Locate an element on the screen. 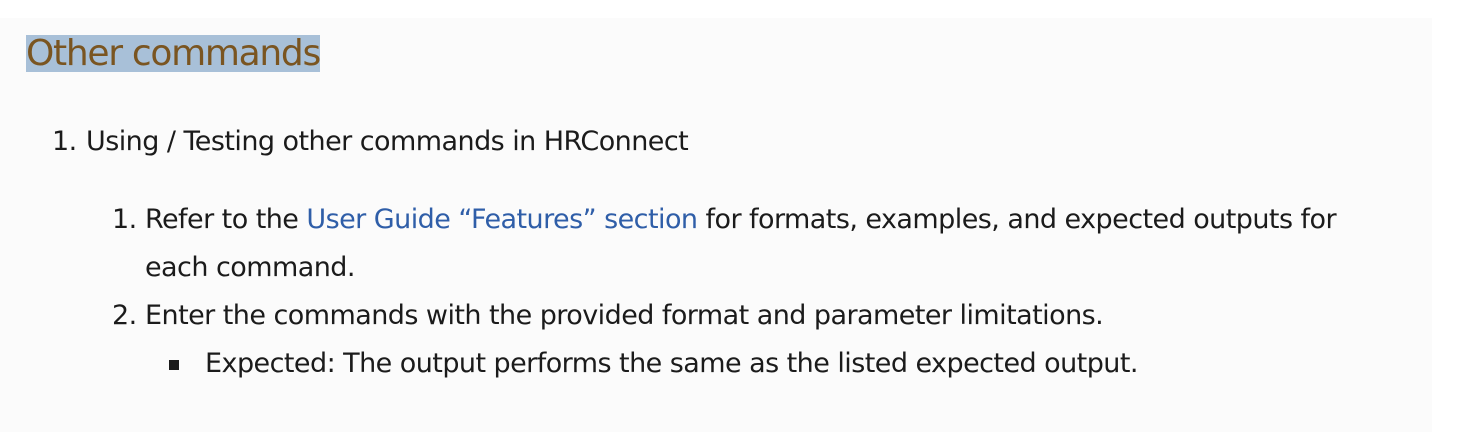 Image resolution: width=1466 pixels, height=432 pixels. square-bullet-icon is located at coordinates (174, 365).